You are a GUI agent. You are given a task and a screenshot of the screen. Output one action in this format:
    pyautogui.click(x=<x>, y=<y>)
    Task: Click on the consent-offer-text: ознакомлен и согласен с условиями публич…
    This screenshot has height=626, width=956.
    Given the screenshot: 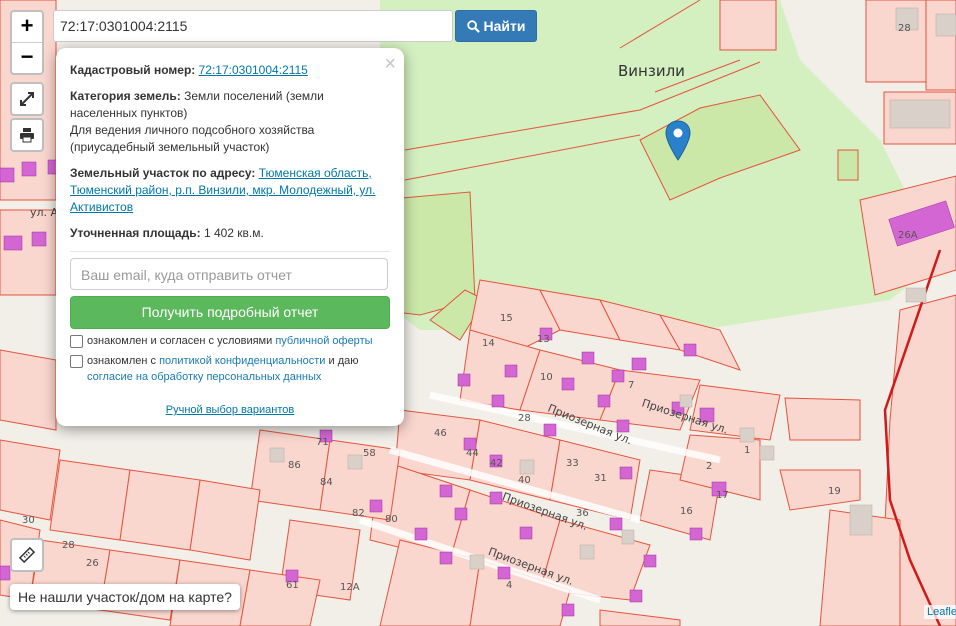 What is the action you would take?
    pyautogui.click(x=230, y=341)
    